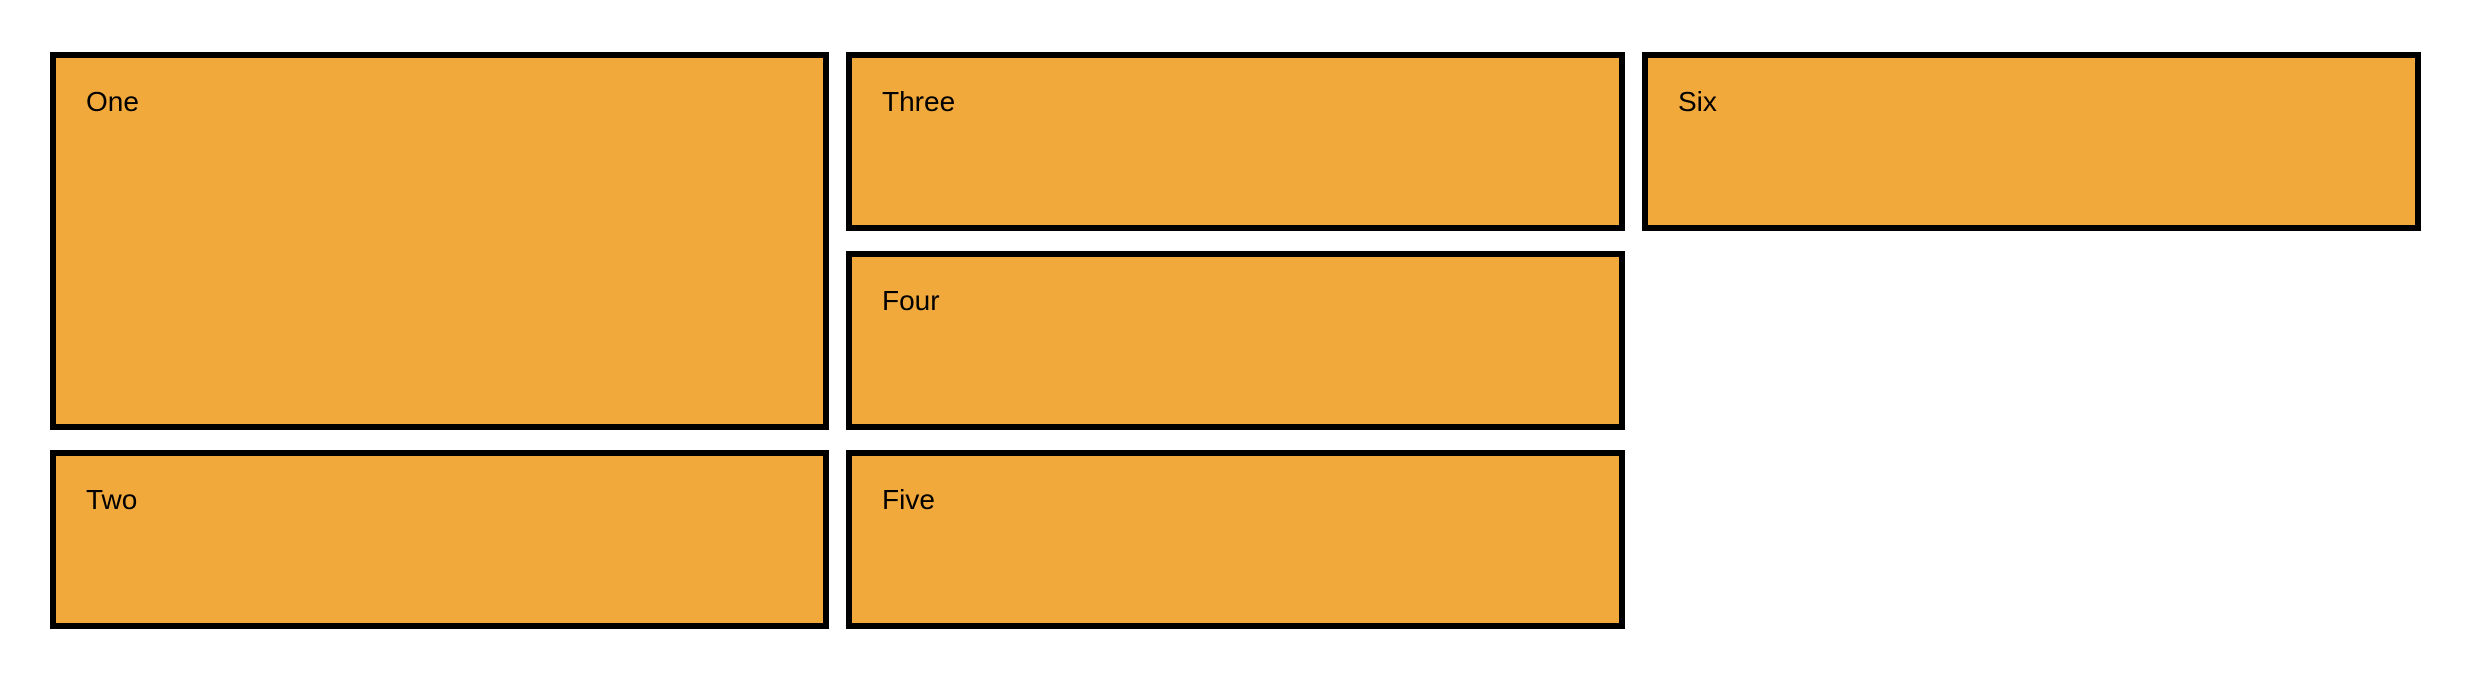 Image resolution: width=2470 pixels, height=686 pixels. I want to click on box-six: Six, so click(2031, 141).